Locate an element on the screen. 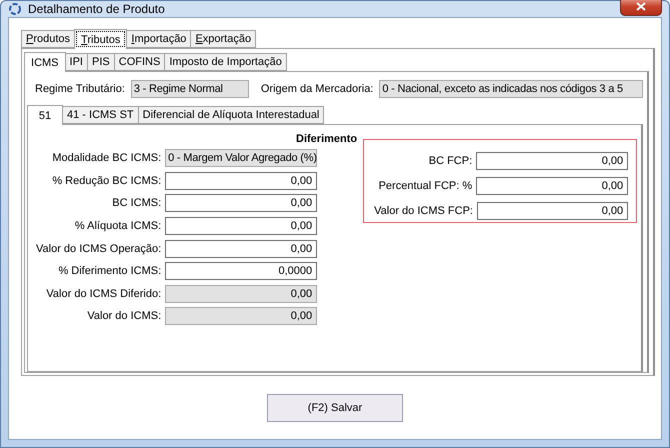  field-label: BC ICMS: is located at coordinates (137, 203).